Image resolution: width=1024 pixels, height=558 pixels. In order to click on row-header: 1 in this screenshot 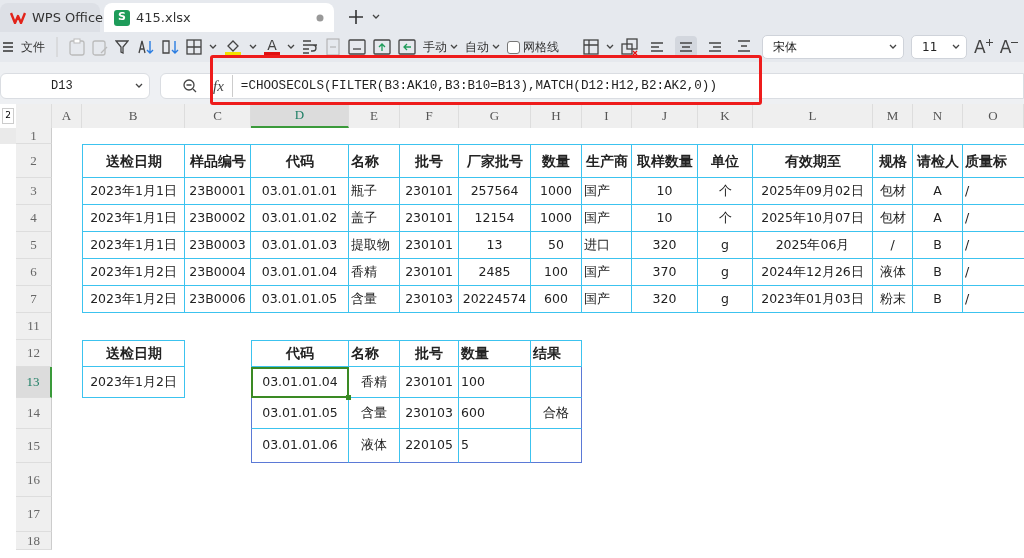, I will do `click(34, 136)`.